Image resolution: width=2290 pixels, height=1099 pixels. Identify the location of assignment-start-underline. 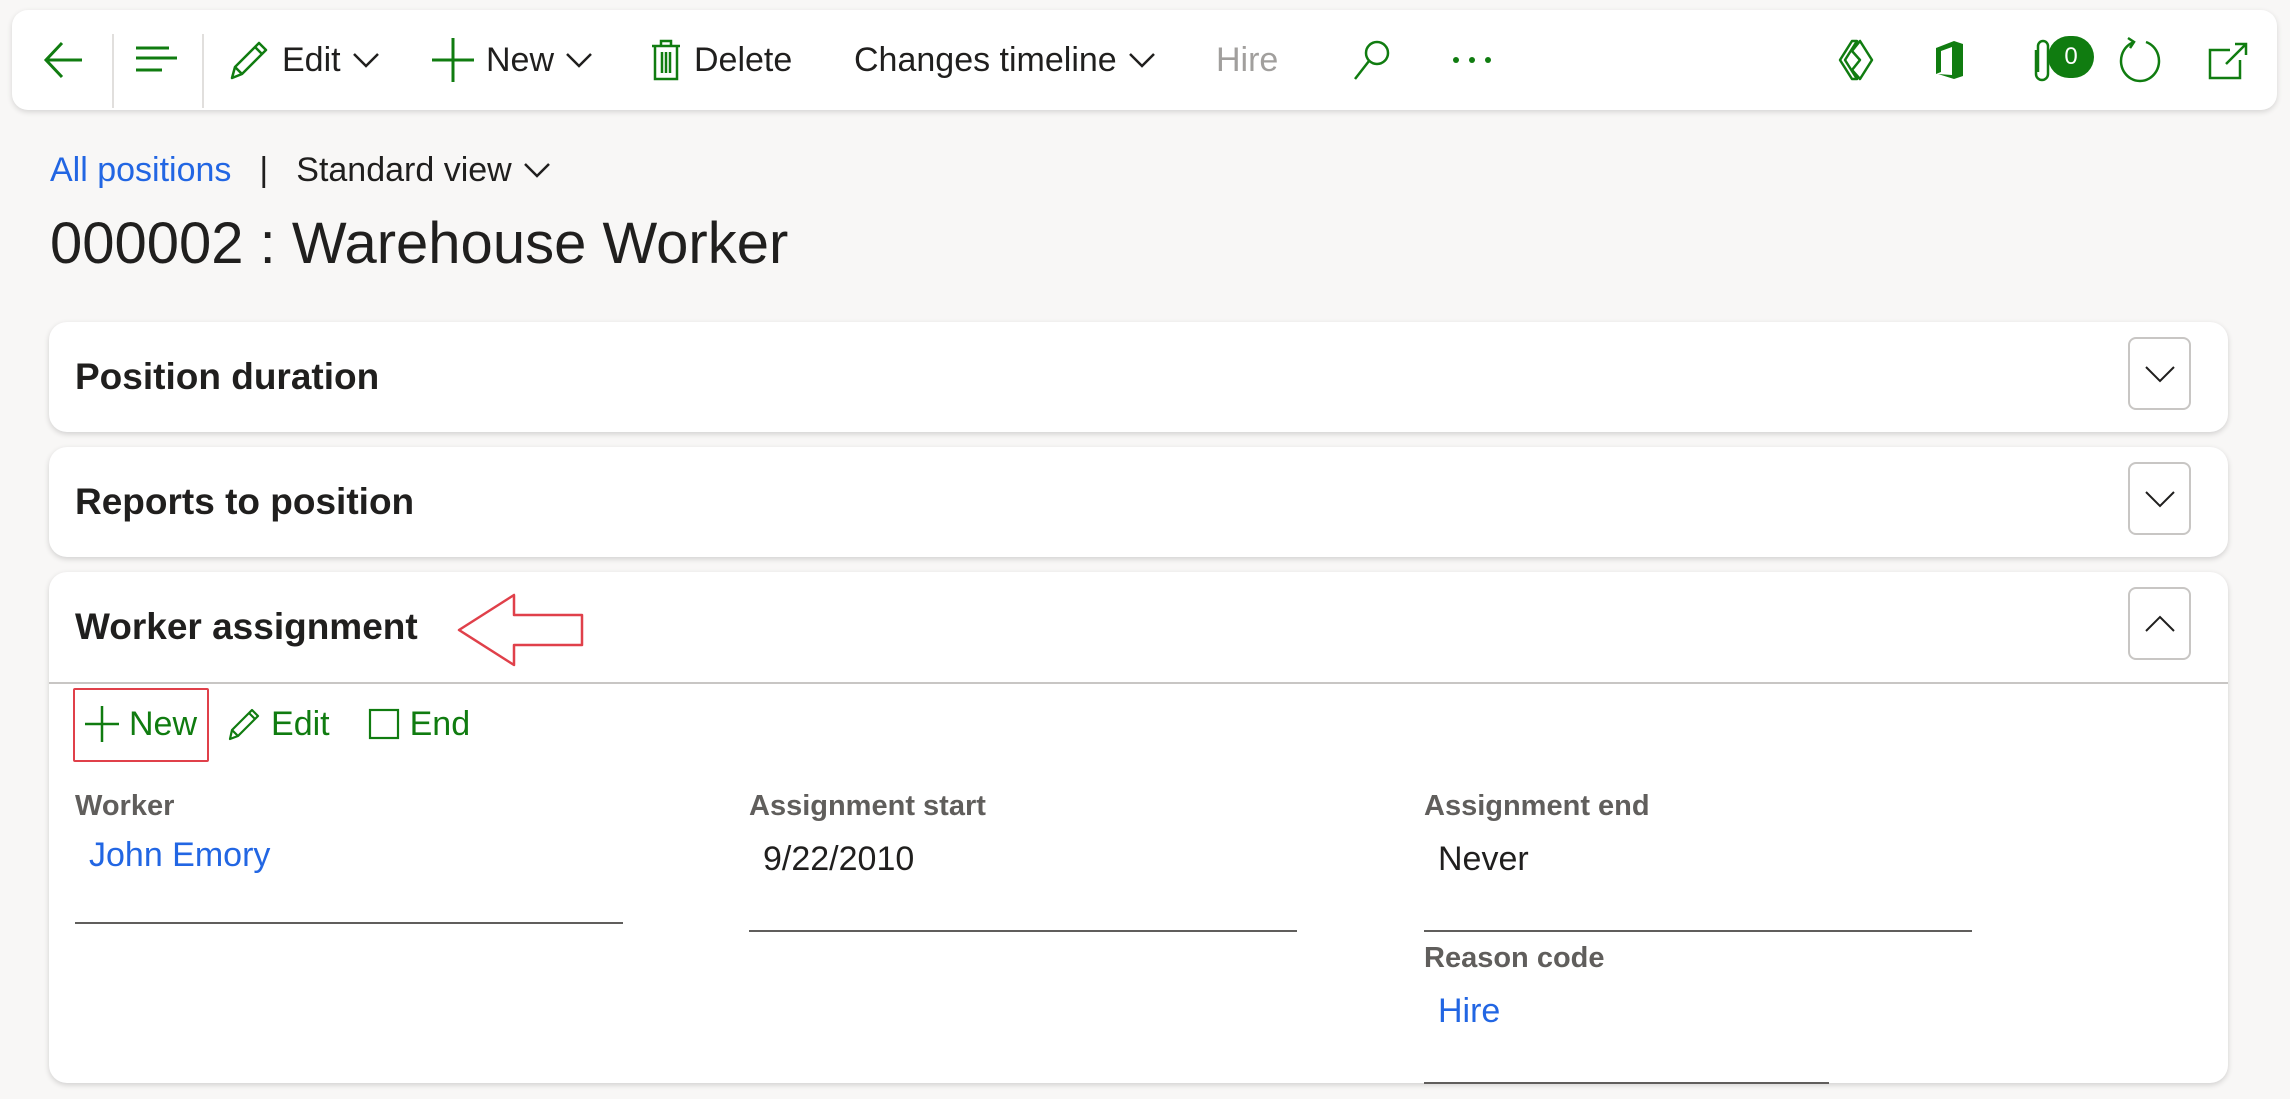
(1023, 931).